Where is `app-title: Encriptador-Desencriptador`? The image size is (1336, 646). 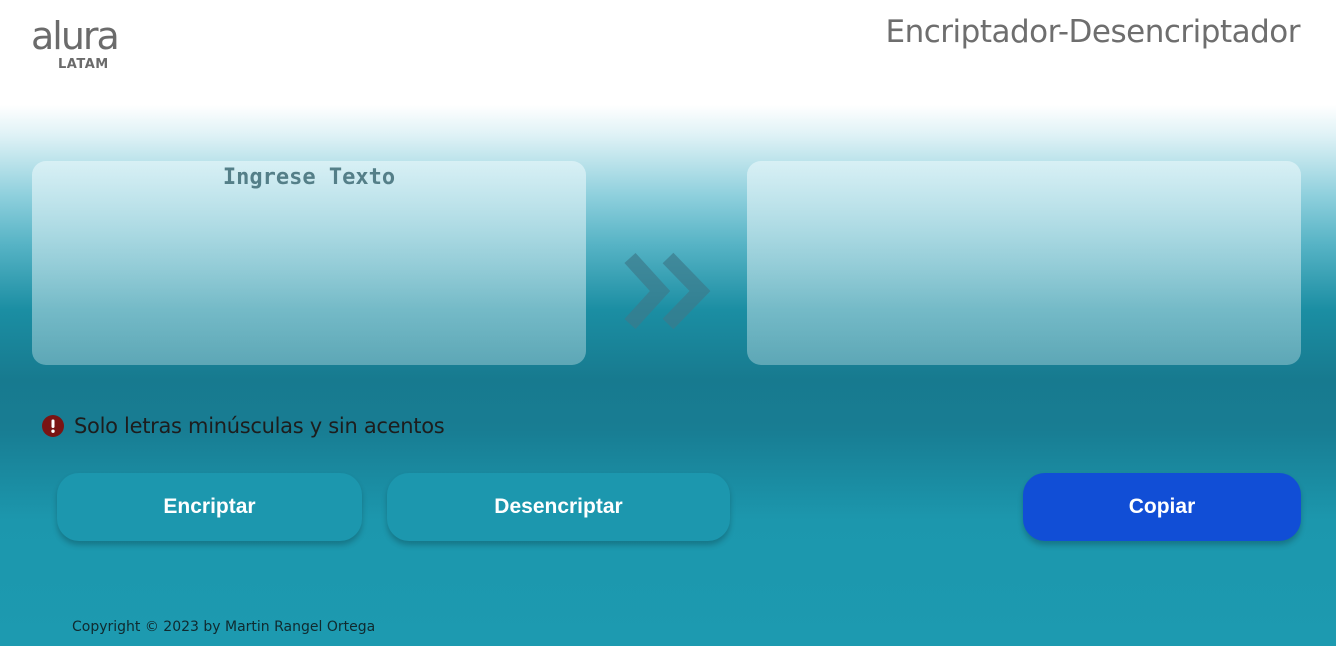
app-title: Encriptador-Desencriptador is located at coordinates (1093, 32).